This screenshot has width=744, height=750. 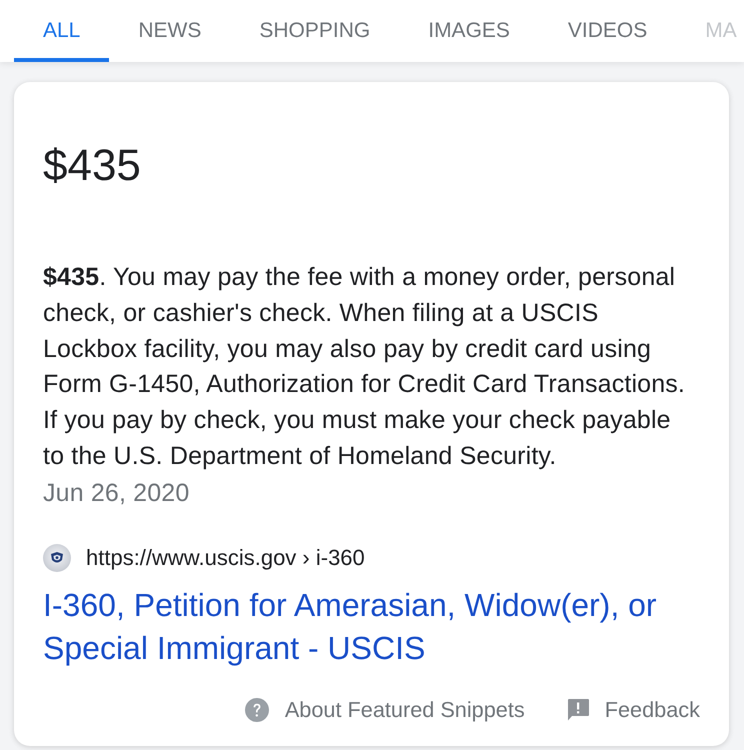 I want to click on feedback-link: Feedback, so click(x=633, y=709).